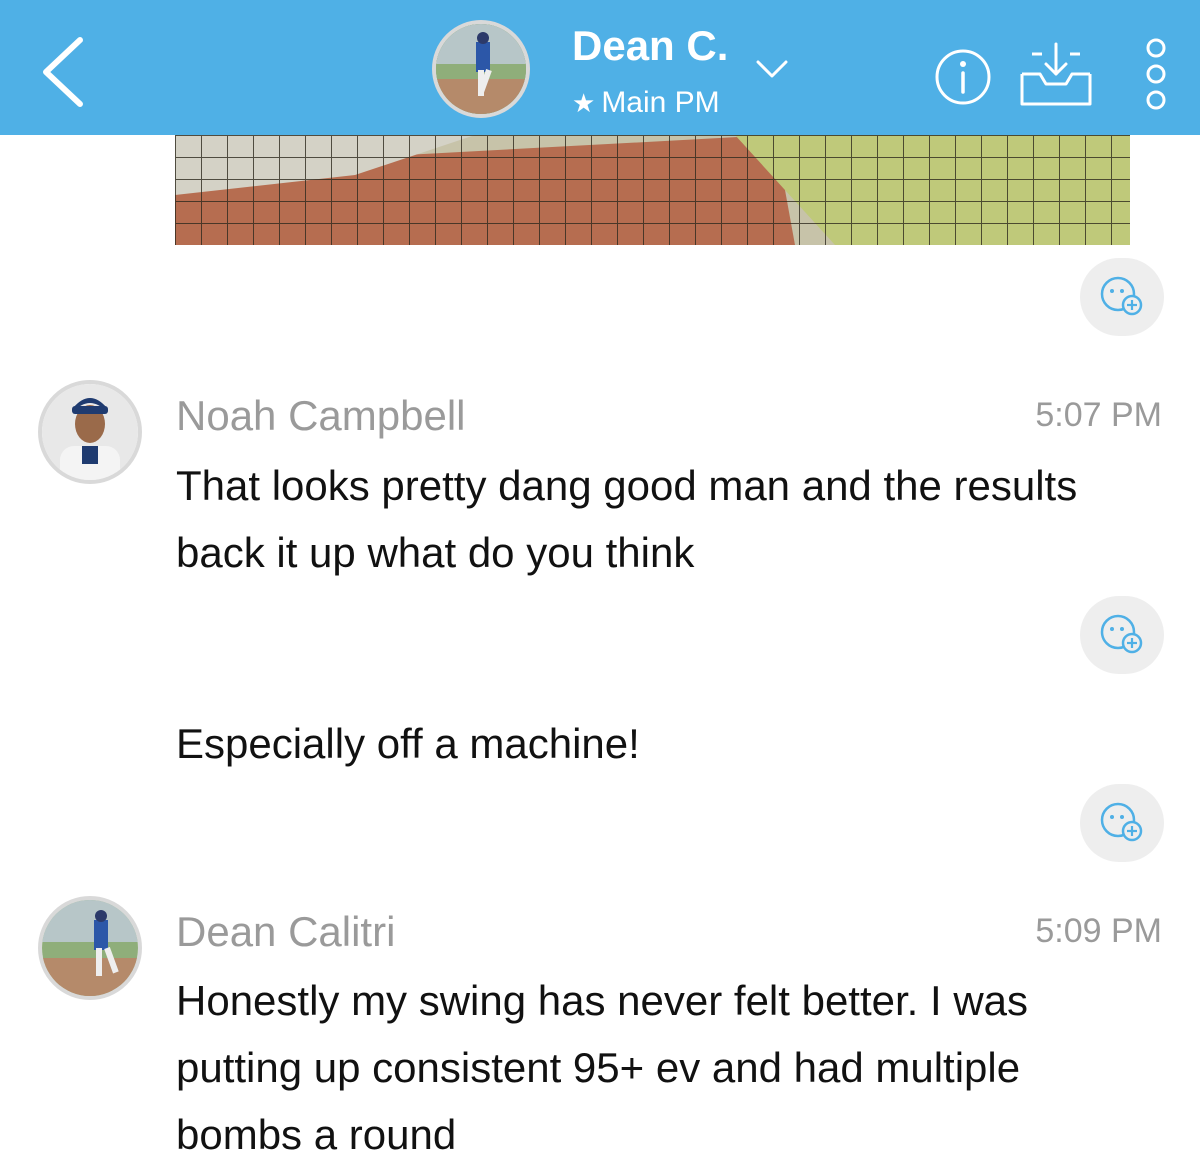  Describe the element at coordinates (408, 743) in the screenshot. I see `message-text: Especially off a machine!` at that location.